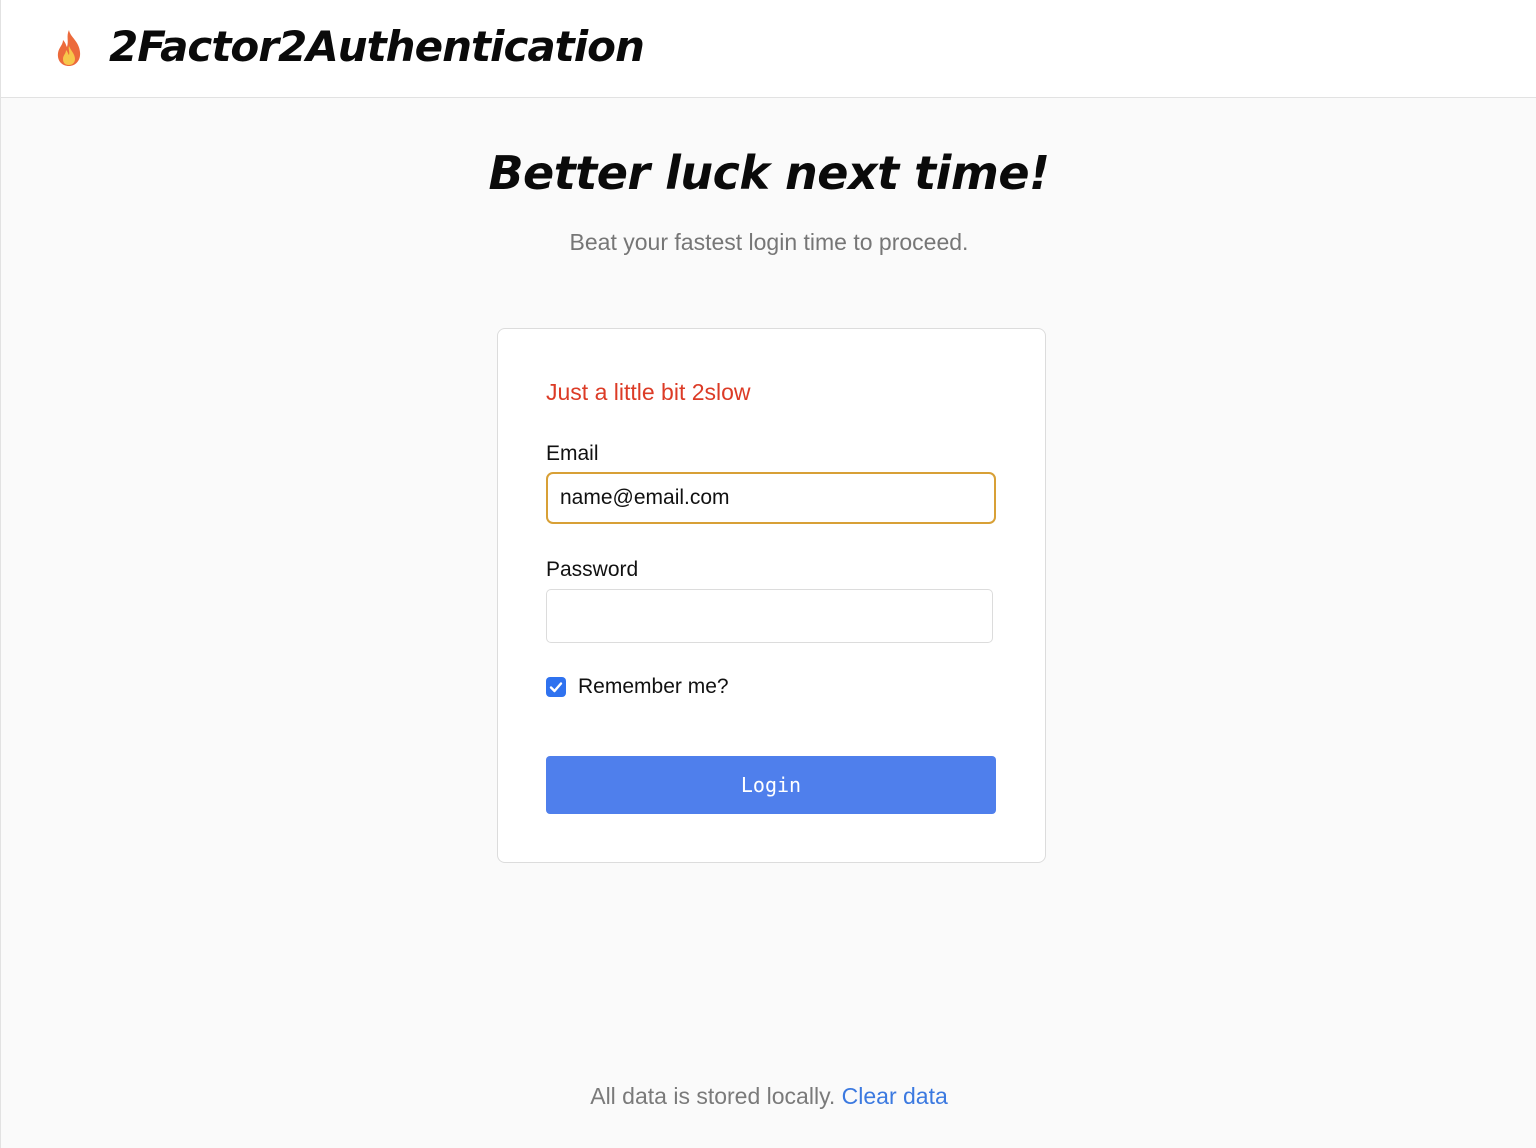  I want to click on remember-me-checkbox, so click(556, 687).